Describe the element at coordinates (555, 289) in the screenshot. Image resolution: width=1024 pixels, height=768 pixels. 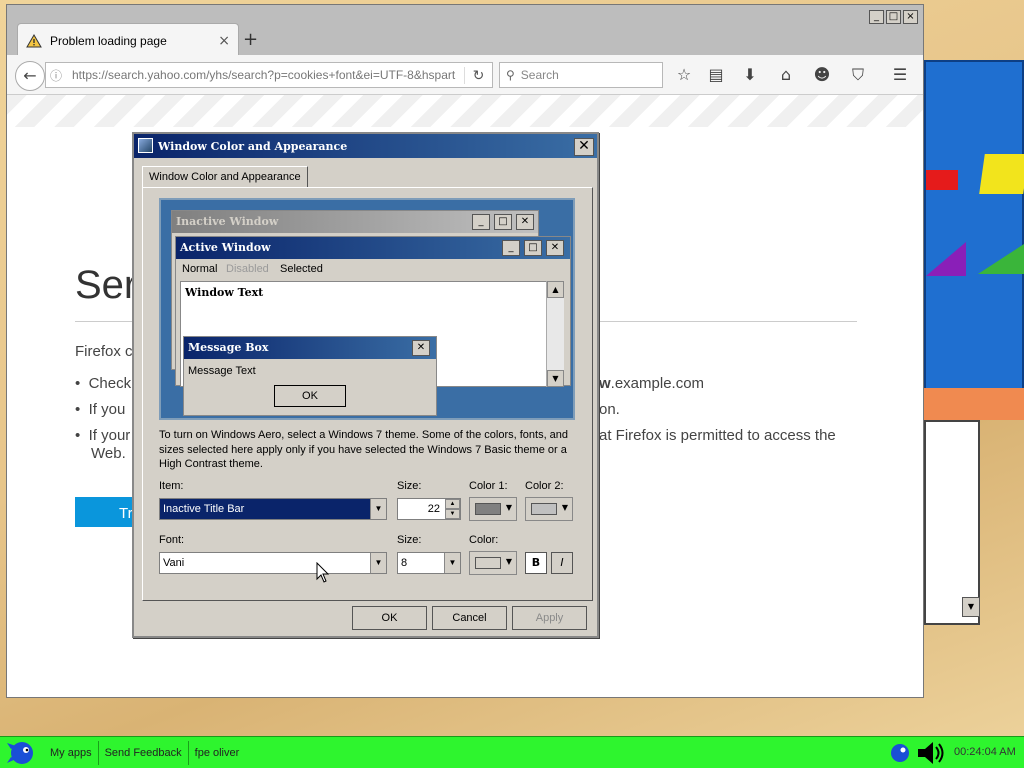
I see `scroll-up-icon: ▲` at that location.